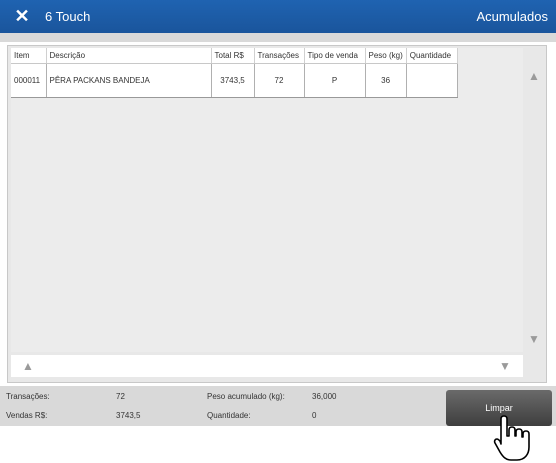  Describe the element at coordinates (128, 415) in the screenshot. I see `vendas-value: 3743,5` at that location.